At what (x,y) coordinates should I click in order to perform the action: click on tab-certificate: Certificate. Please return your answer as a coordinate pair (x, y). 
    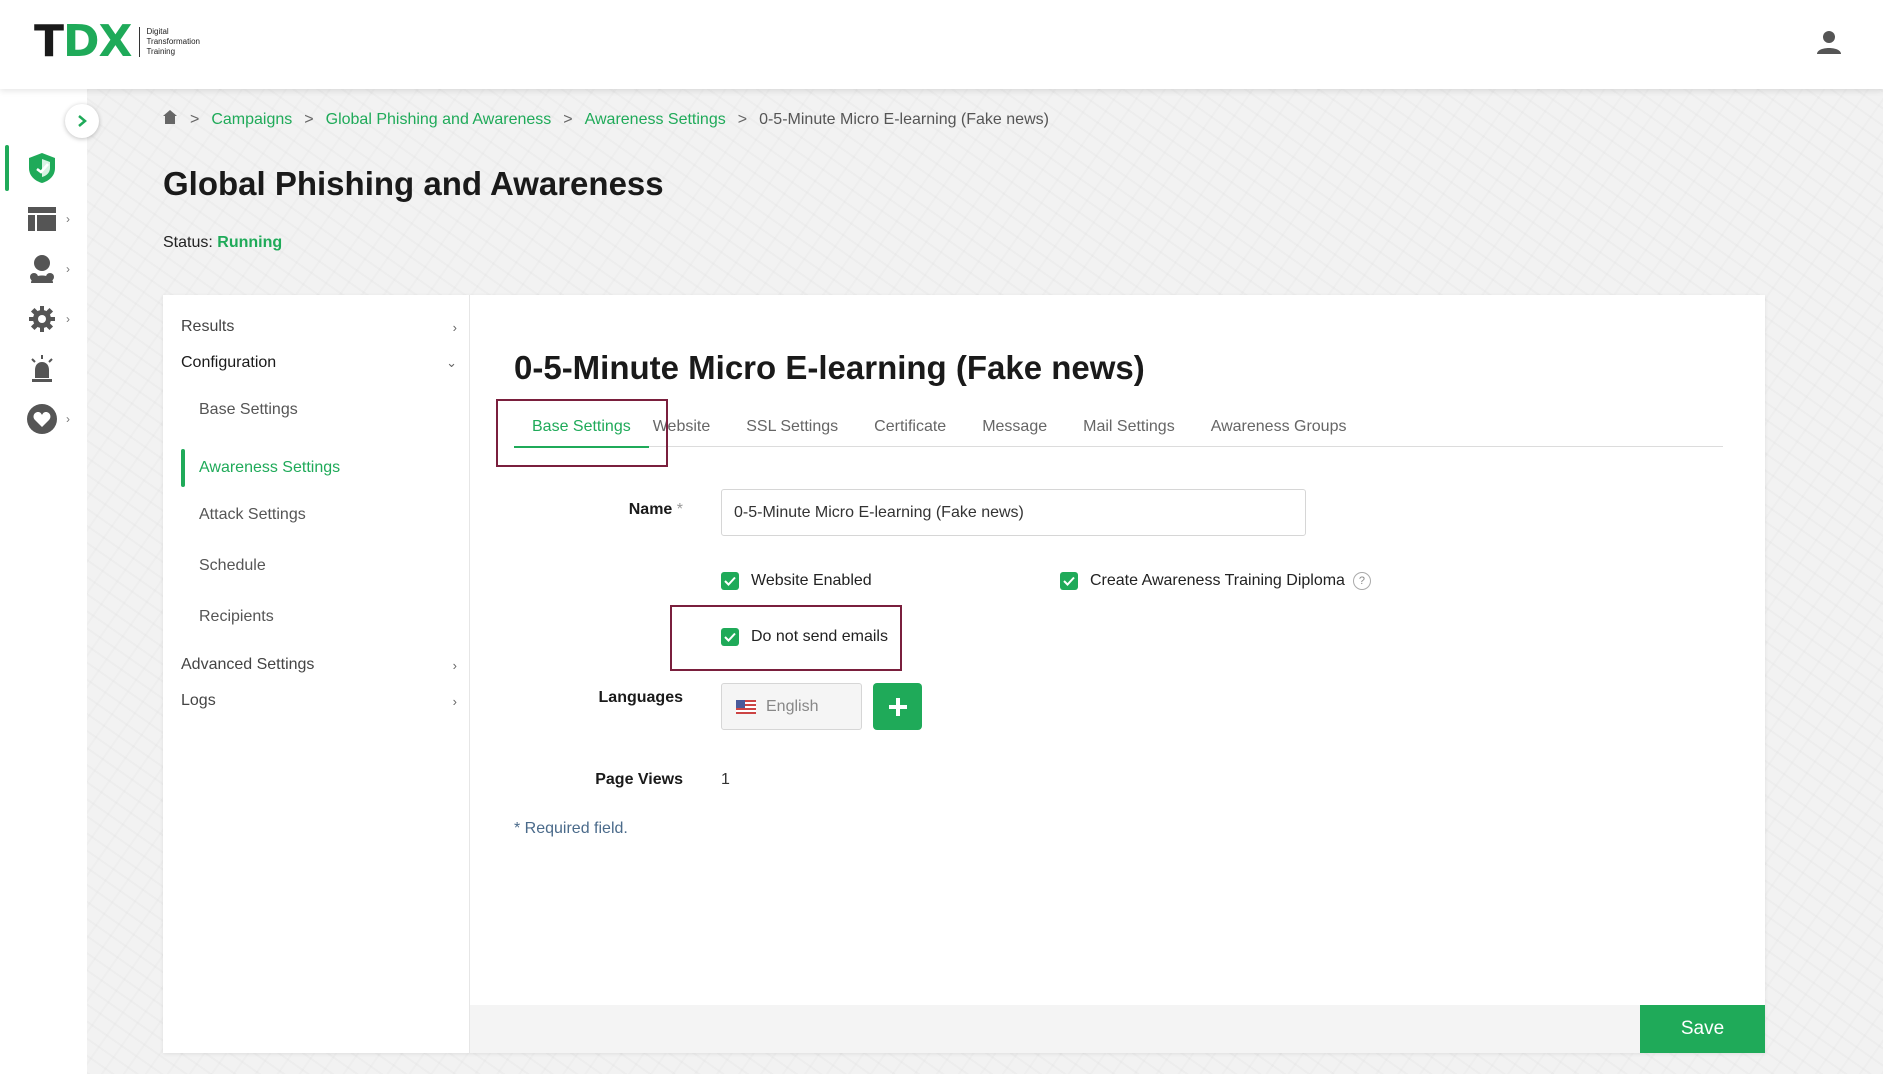
    Looking at the image, I should click on (910, 427).